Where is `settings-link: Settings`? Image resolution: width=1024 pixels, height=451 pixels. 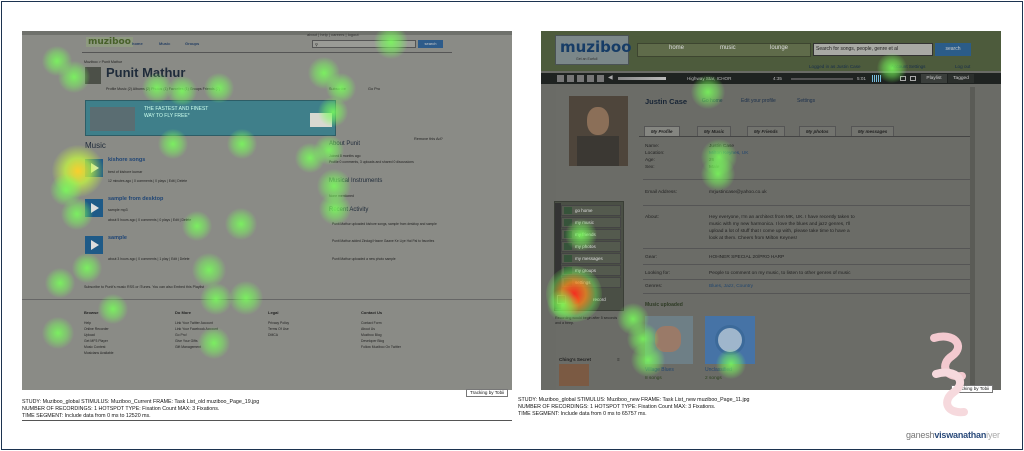
settings-link: Settings is located at coordinates (806, 101).